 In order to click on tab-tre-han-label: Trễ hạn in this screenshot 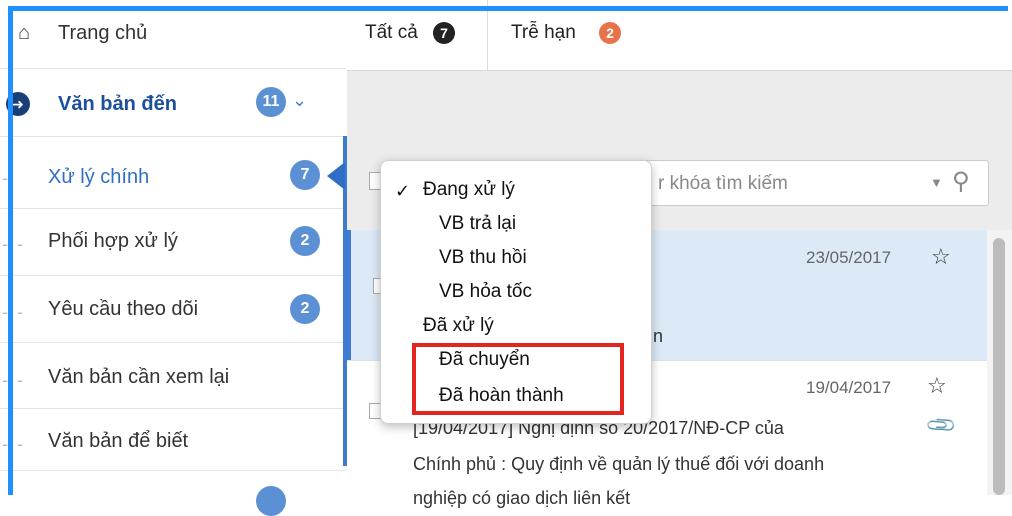, I will do `click(543, 32)`.